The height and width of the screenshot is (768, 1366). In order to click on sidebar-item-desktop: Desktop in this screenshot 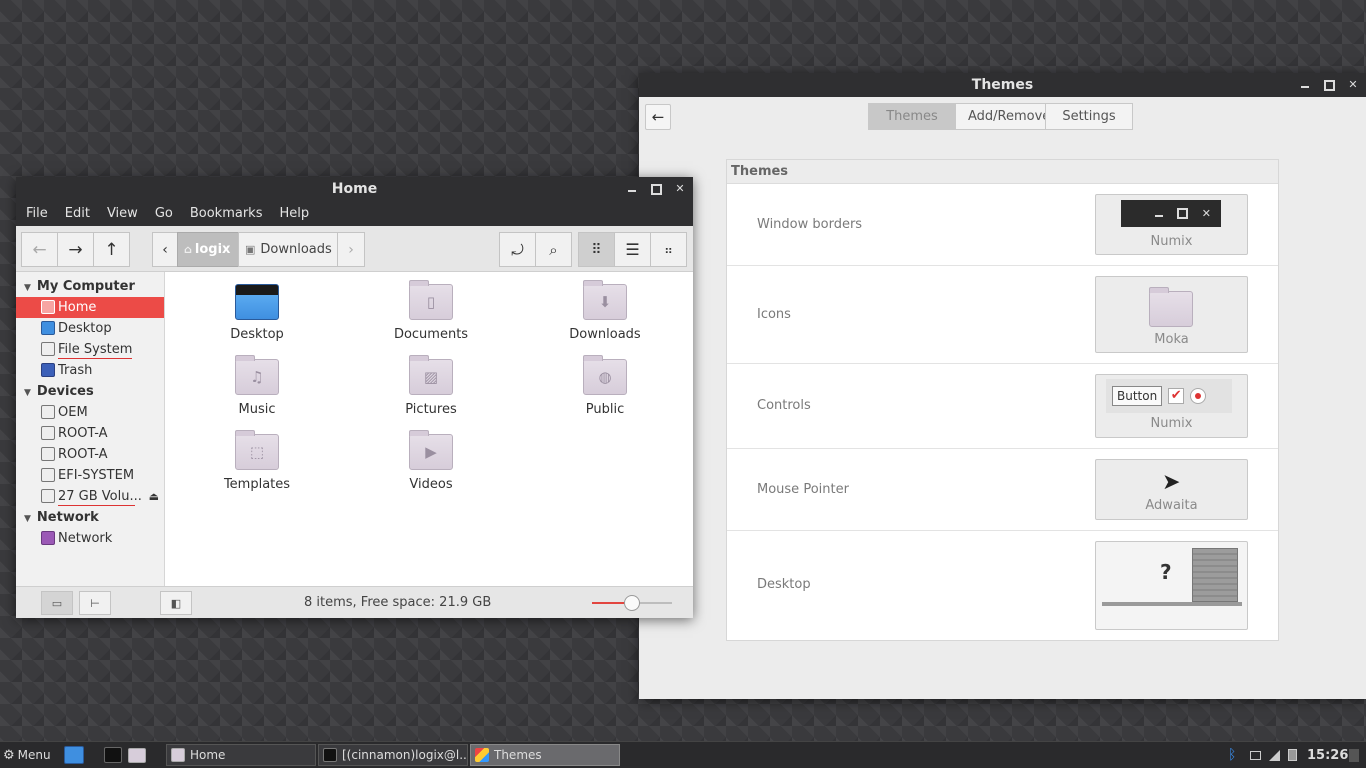, I will do `click(90, 328)`.